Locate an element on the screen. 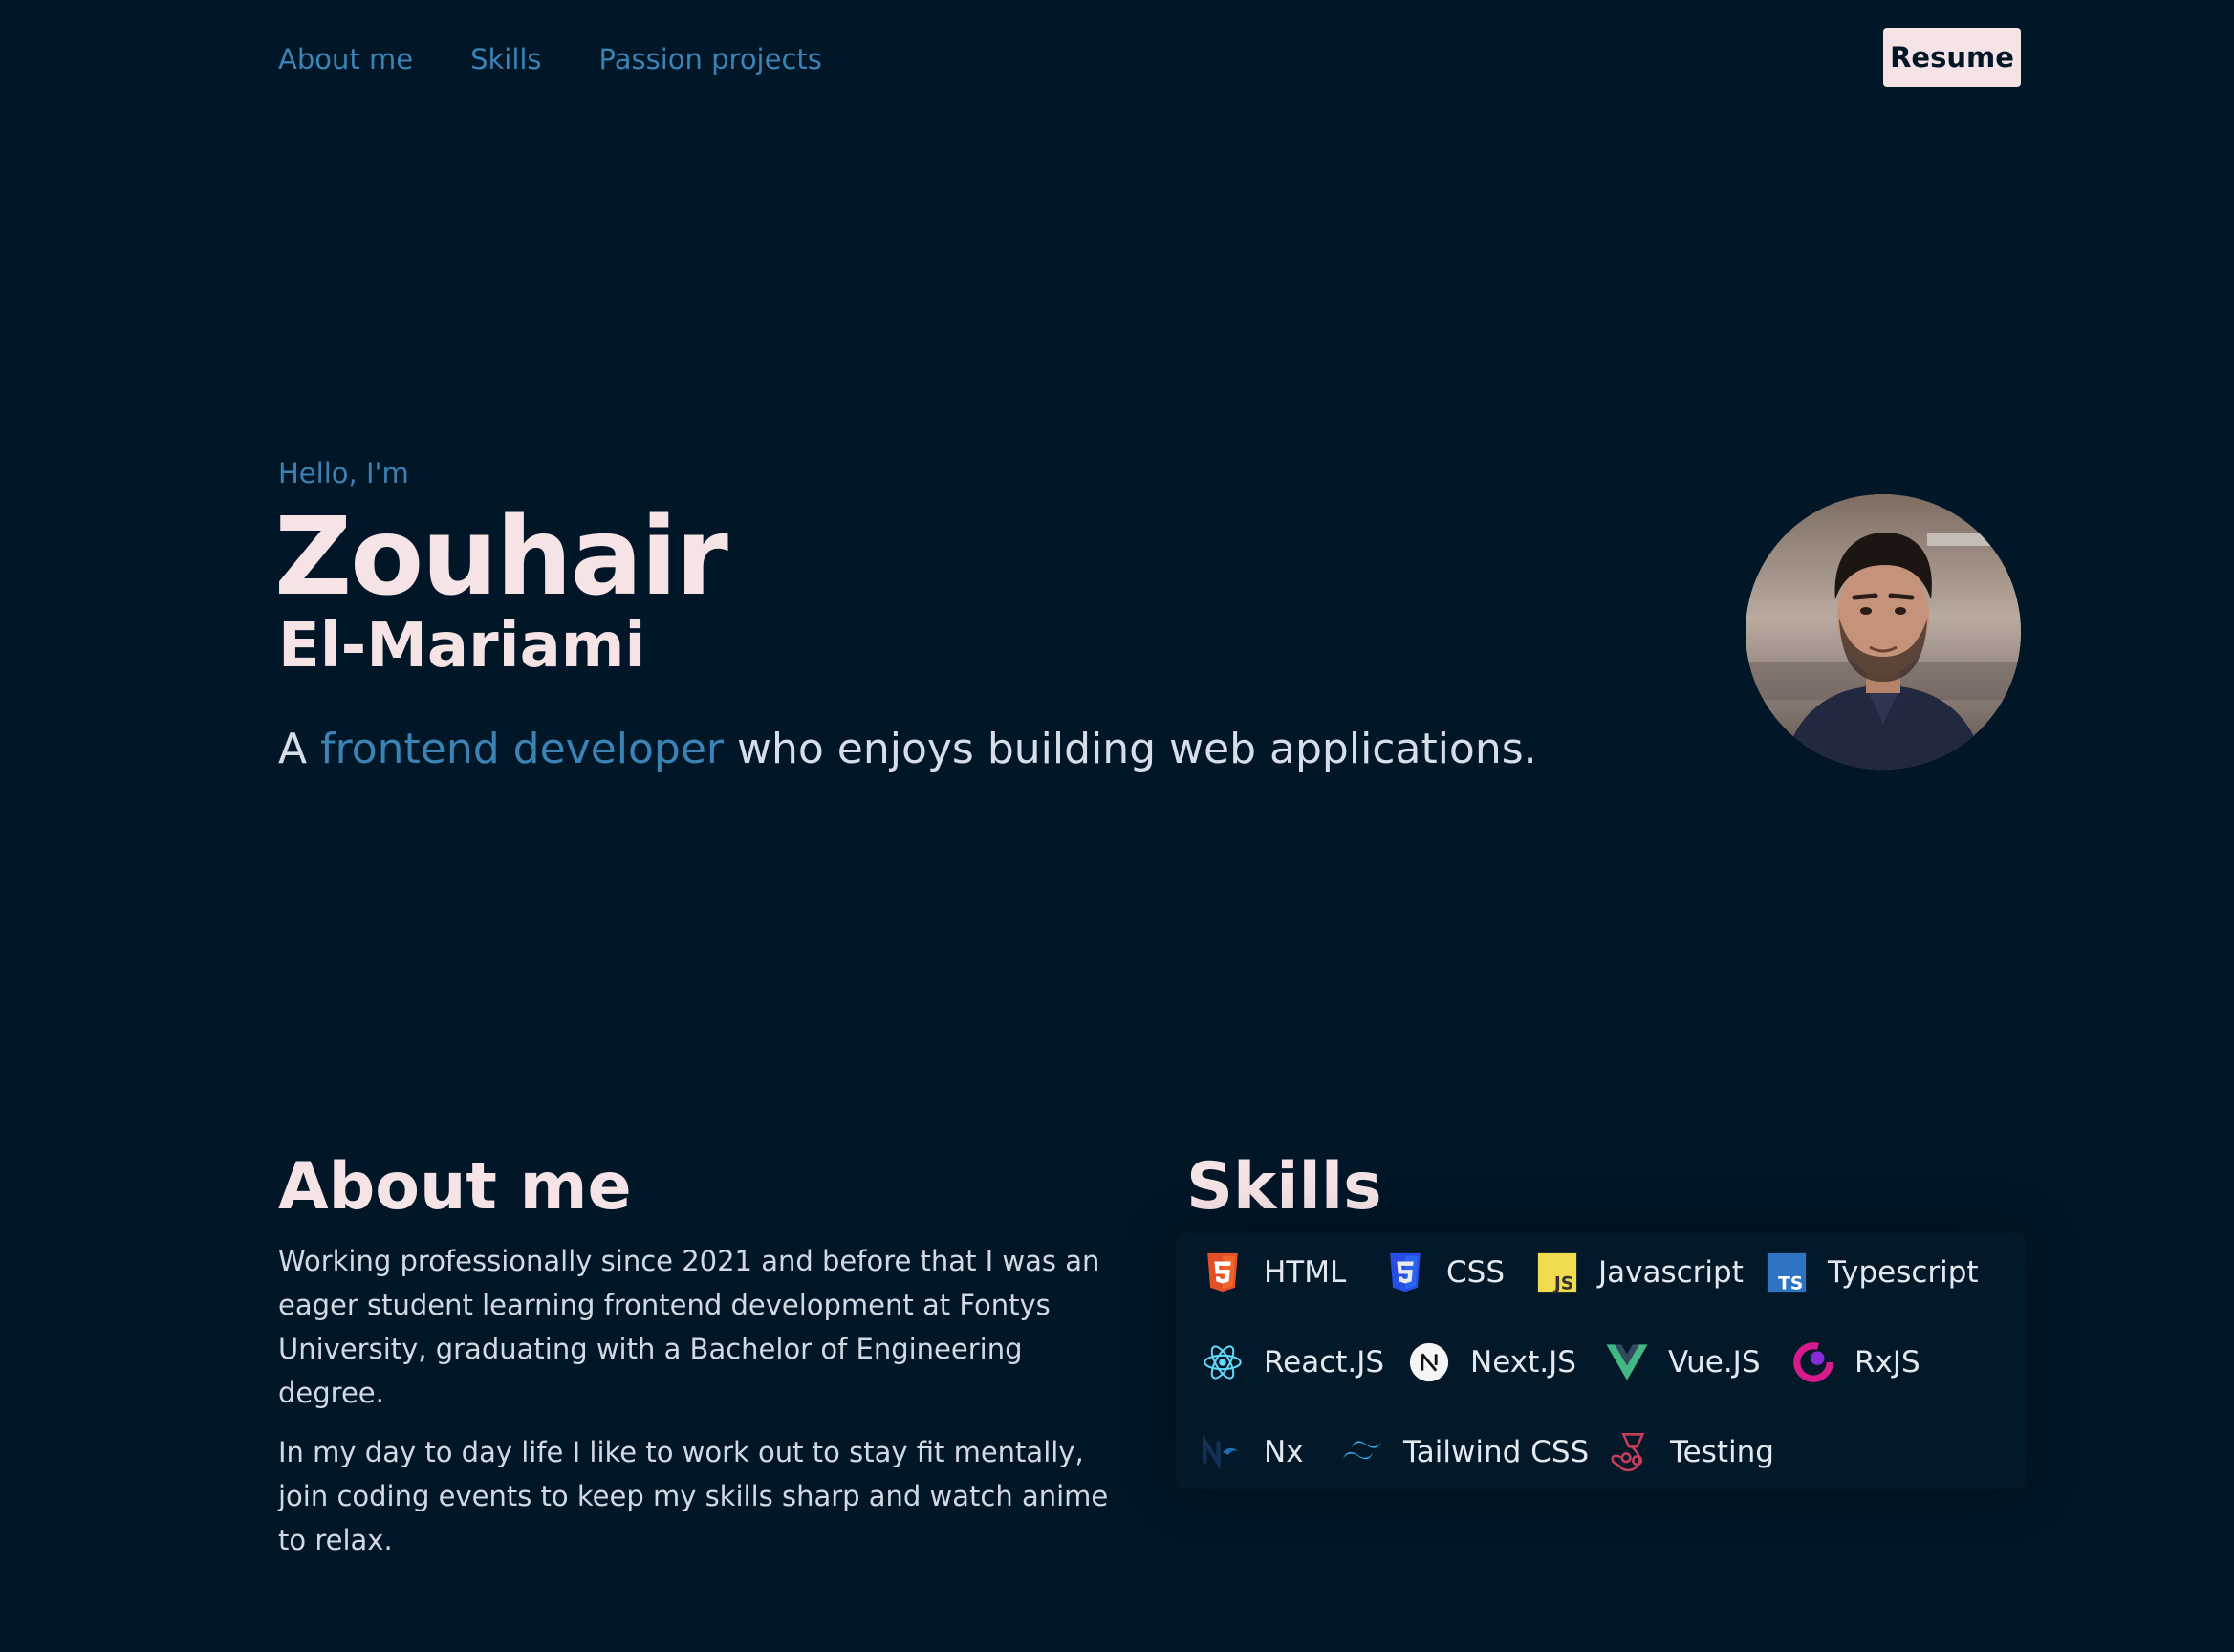 The height and width of the screenshot is (1652, 2234). skill-label: CSS is located at coordinates (1476, 1272).